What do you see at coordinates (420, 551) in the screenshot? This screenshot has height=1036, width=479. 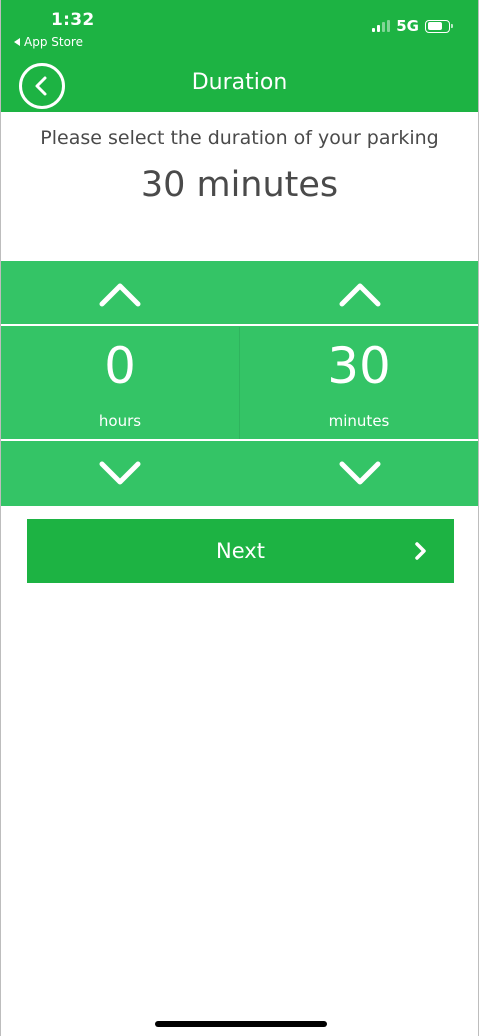 I see `chevron-right-icon` at bounding box center [420, 551].